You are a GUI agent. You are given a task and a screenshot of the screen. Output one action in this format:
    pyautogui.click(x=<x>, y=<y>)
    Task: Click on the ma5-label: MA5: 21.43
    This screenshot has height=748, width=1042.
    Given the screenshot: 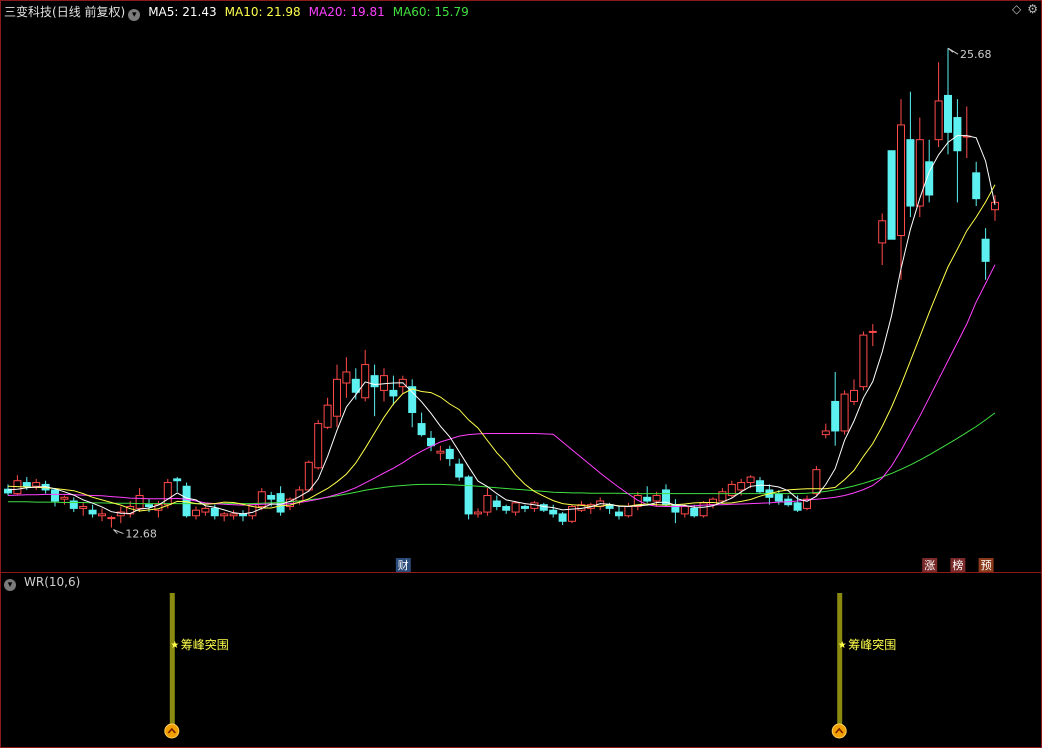 What is the action you would take?
    pyautogui.click(x=182, y=12)
    